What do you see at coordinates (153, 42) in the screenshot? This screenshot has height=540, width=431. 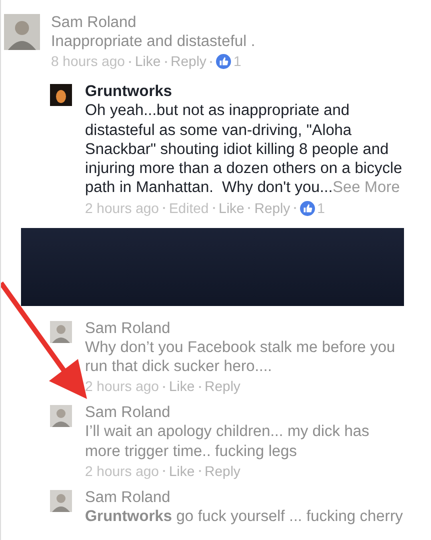 I see `comment-text: Inappropriate and distasteful .` at bounding box center [153, 42].